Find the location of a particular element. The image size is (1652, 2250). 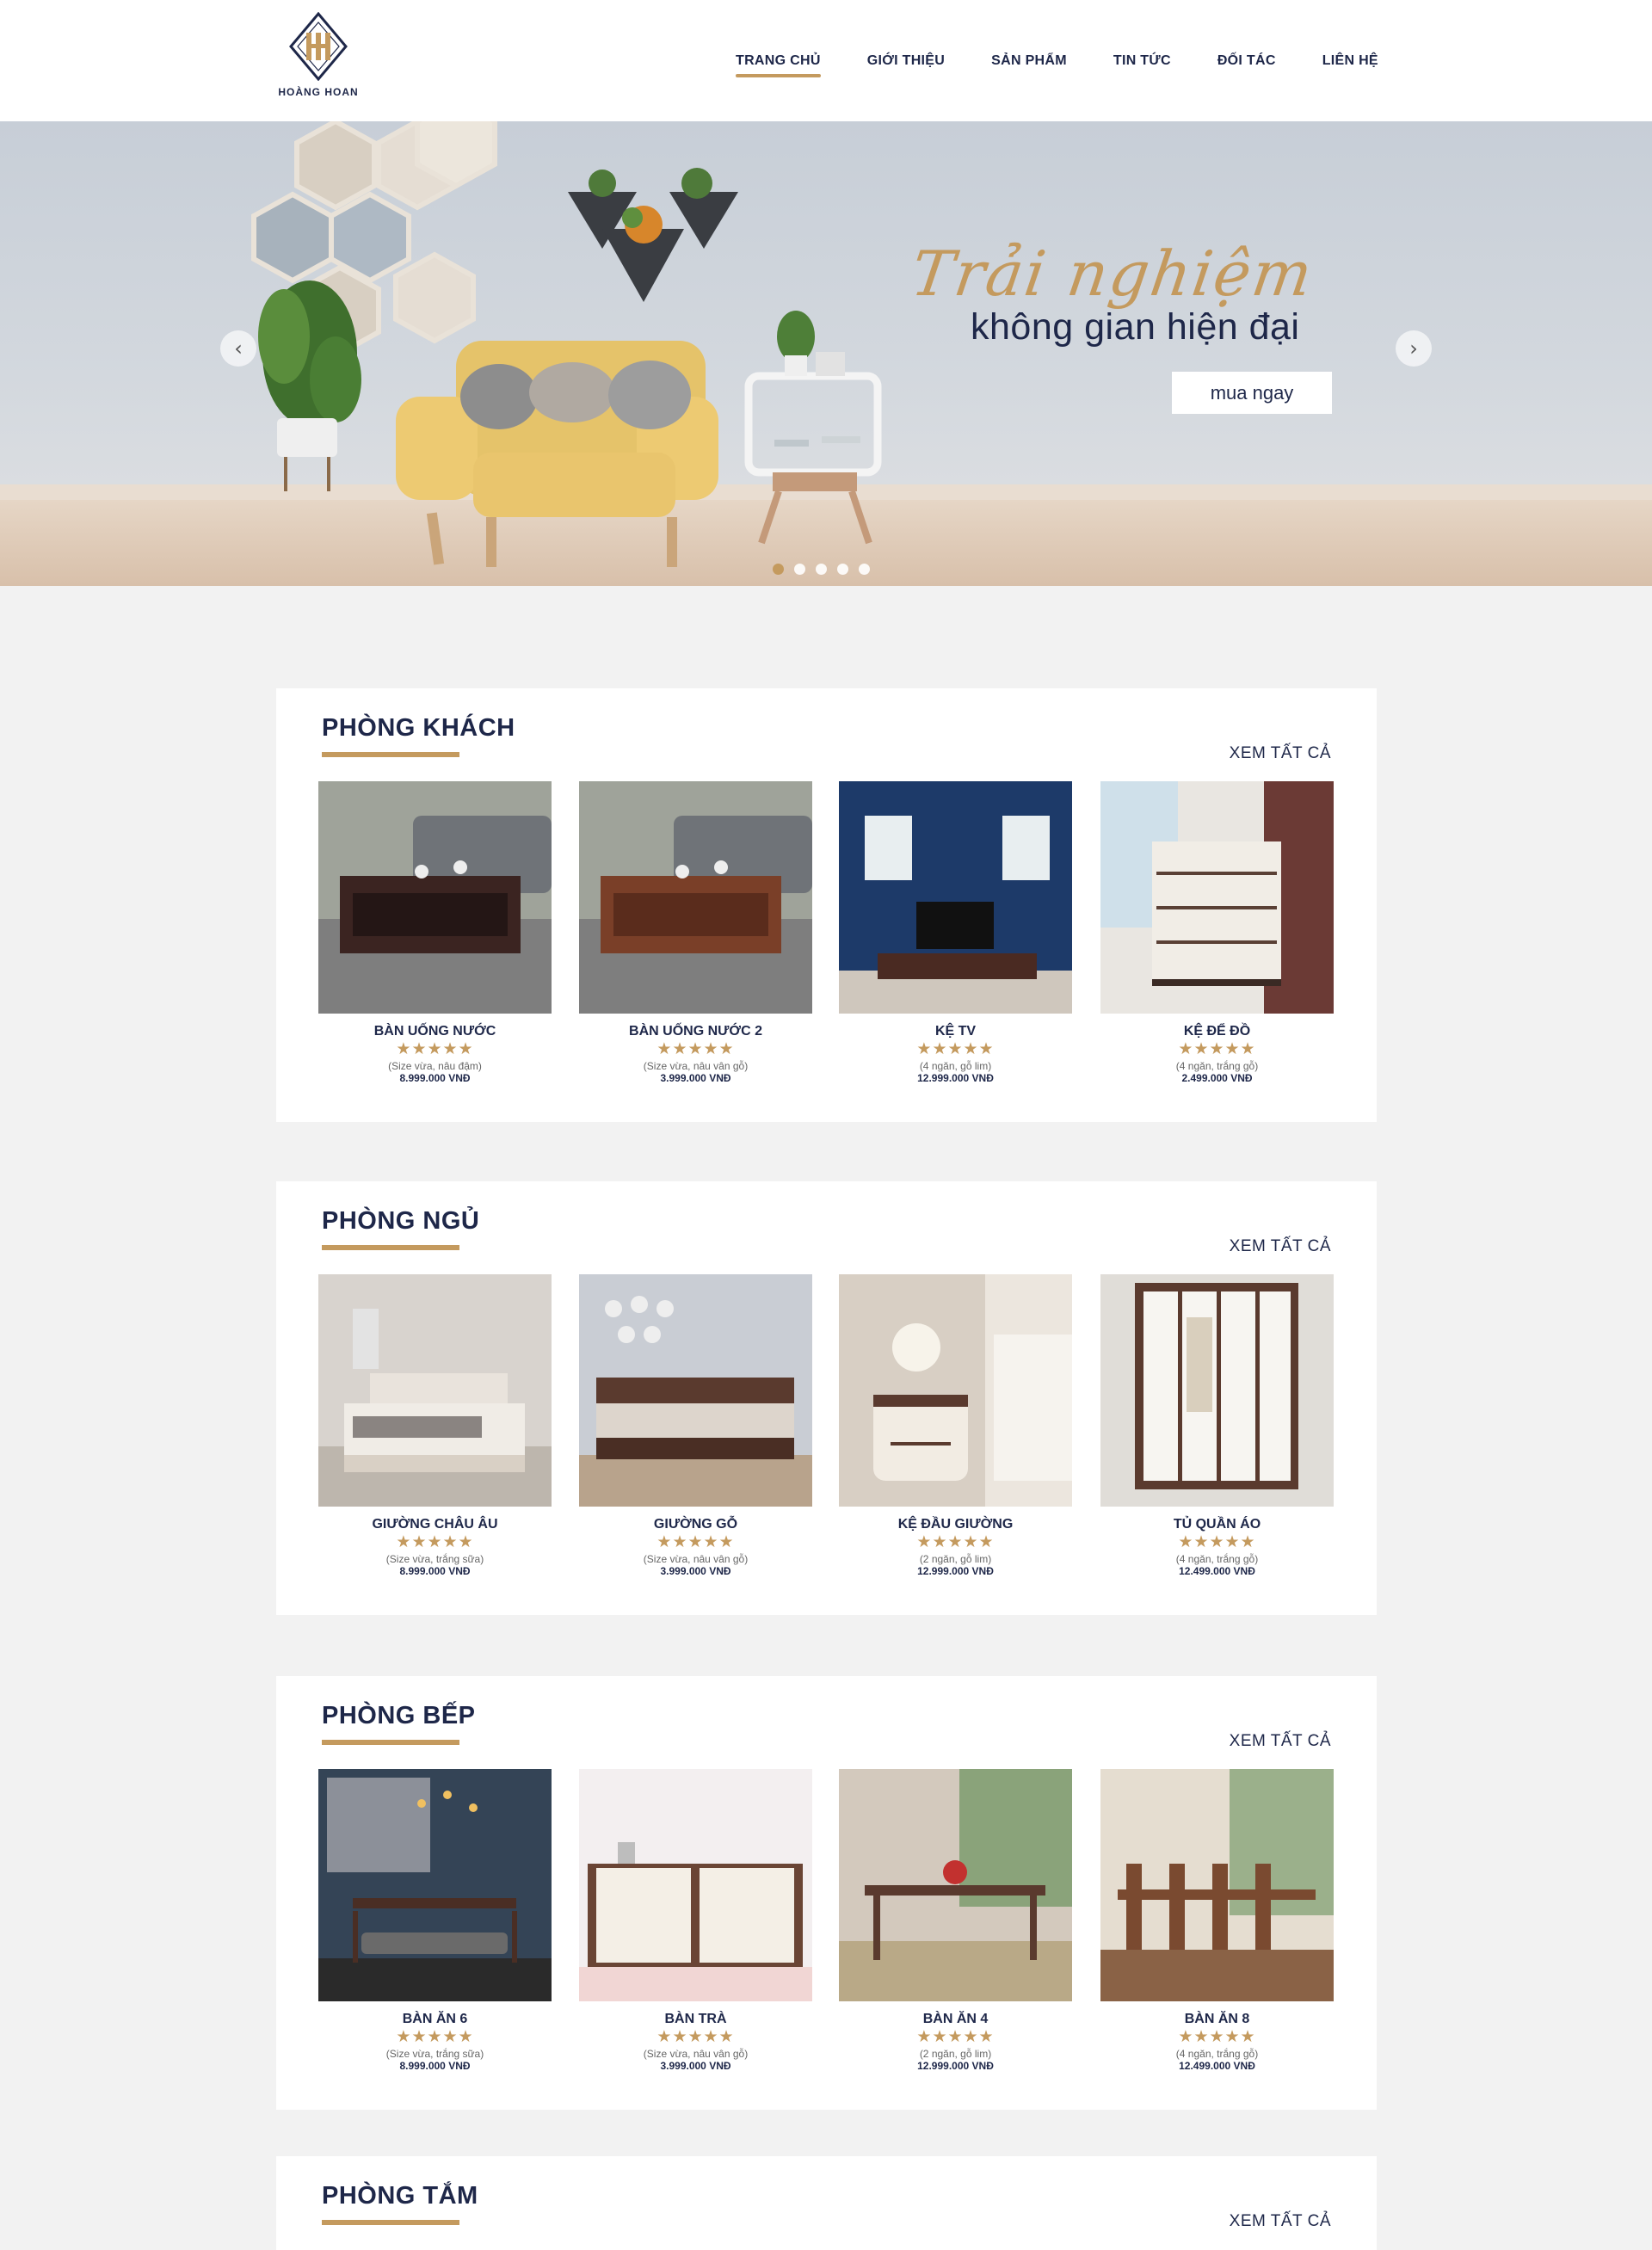

product-desc: (4 ngăn, gỗ lim) is located at coordinates (955, 1066).